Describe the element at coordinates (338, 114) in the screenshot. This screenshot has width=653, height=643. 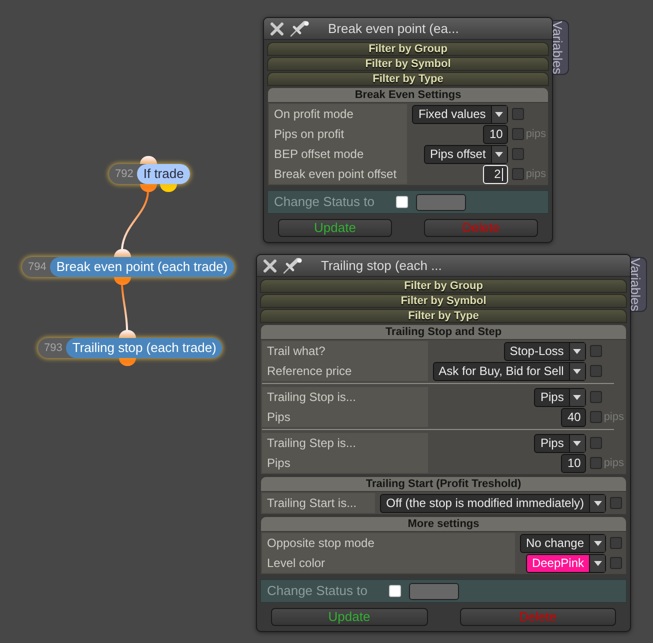
I see `setting-label: On profit mode` at that location.